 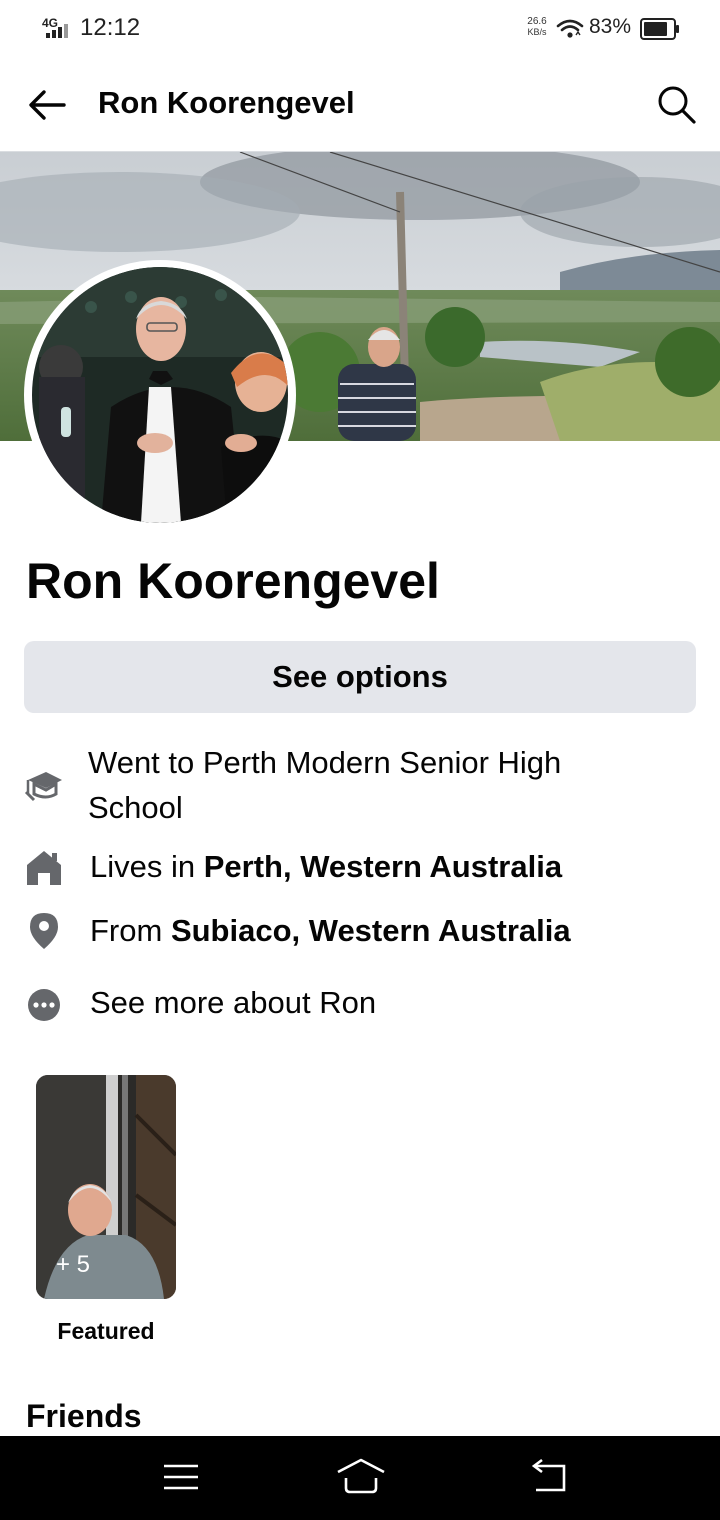 I want to click on see-more-about-row: See more about Ron, so click(x=360, y=1003).